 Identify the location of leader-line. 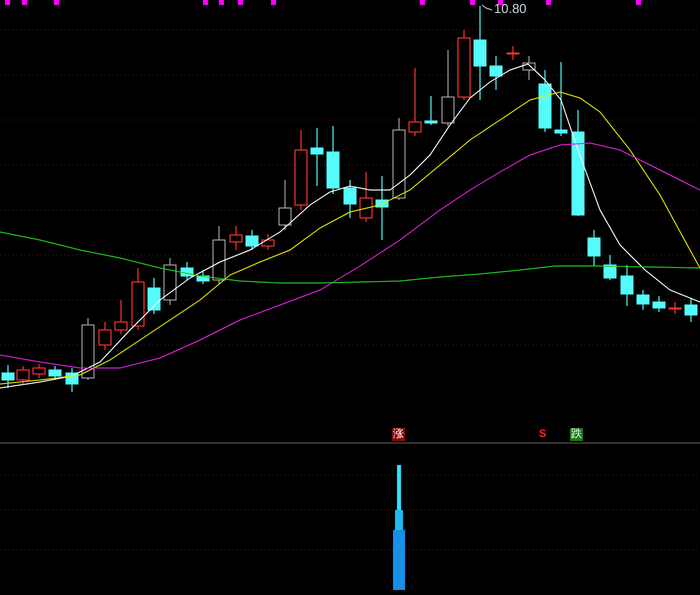
(487, 7).